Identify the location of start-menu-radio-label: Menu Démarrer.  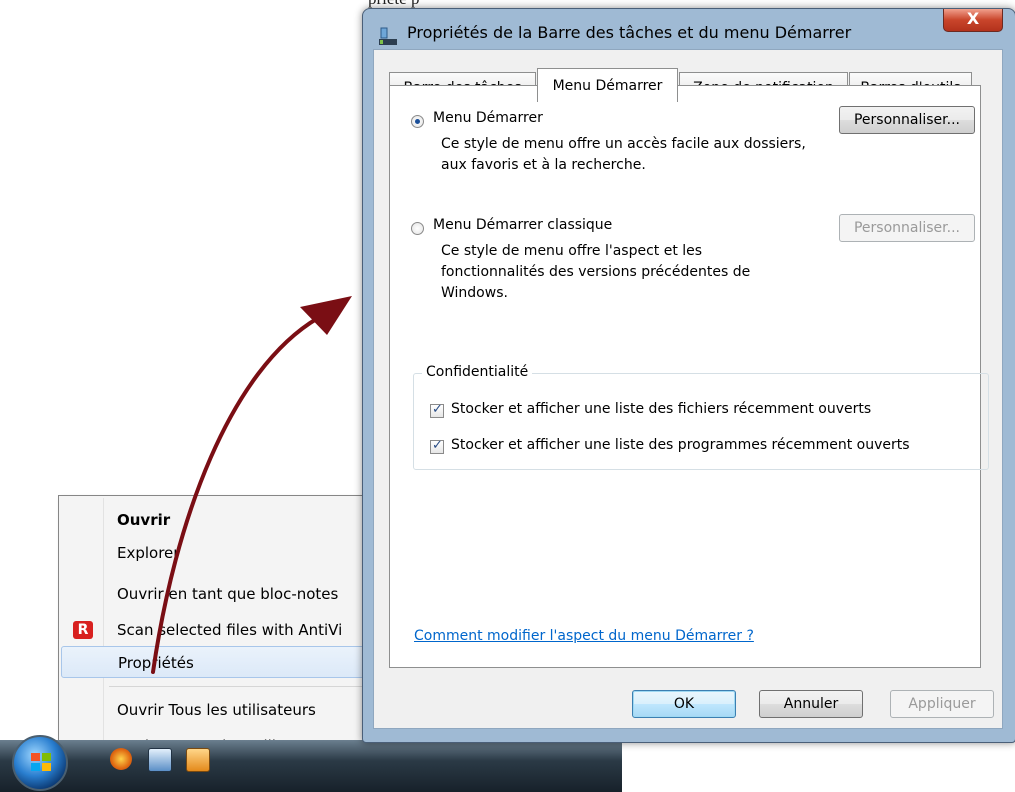
(488, 118).